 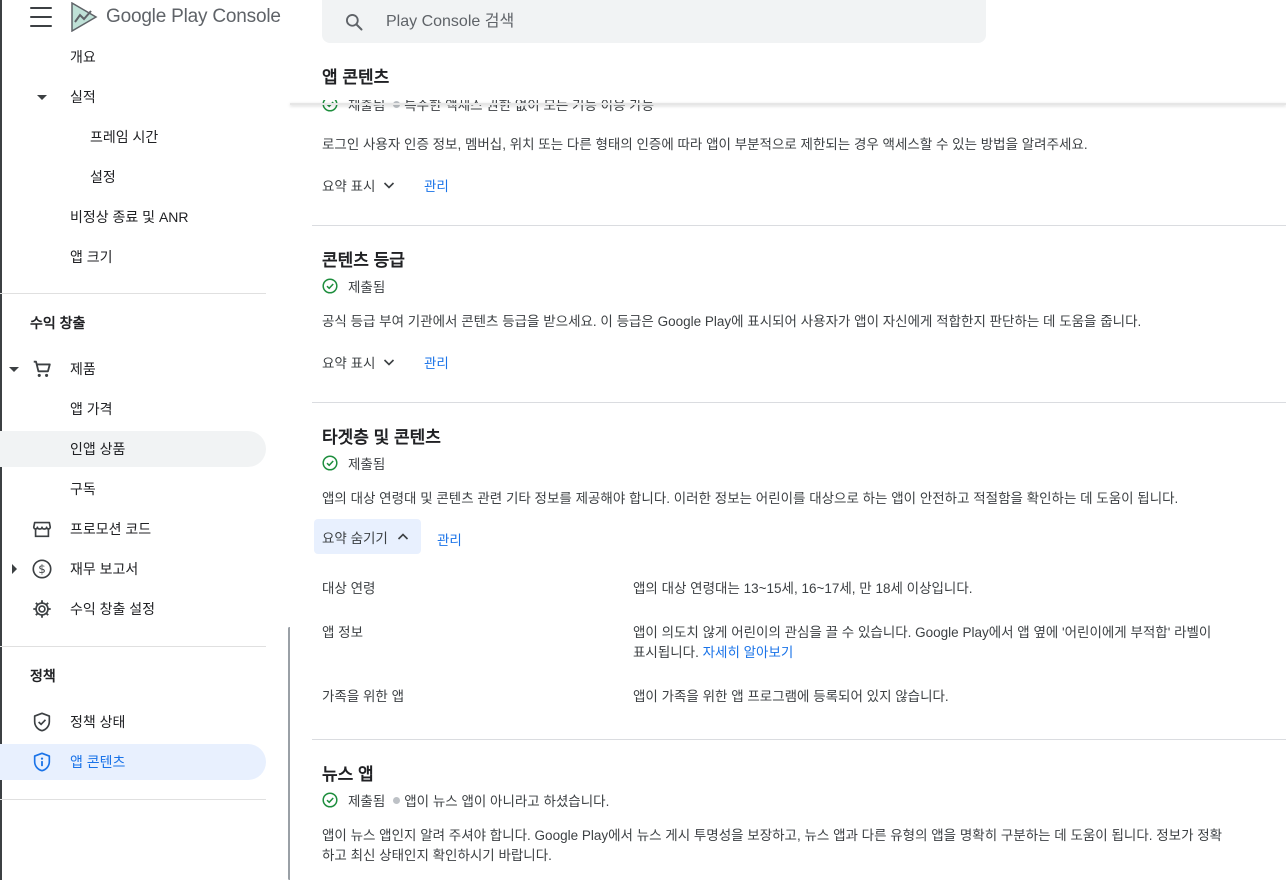 I want to click on sidebar-item-performance: 실적, so click(x=133, y=97).